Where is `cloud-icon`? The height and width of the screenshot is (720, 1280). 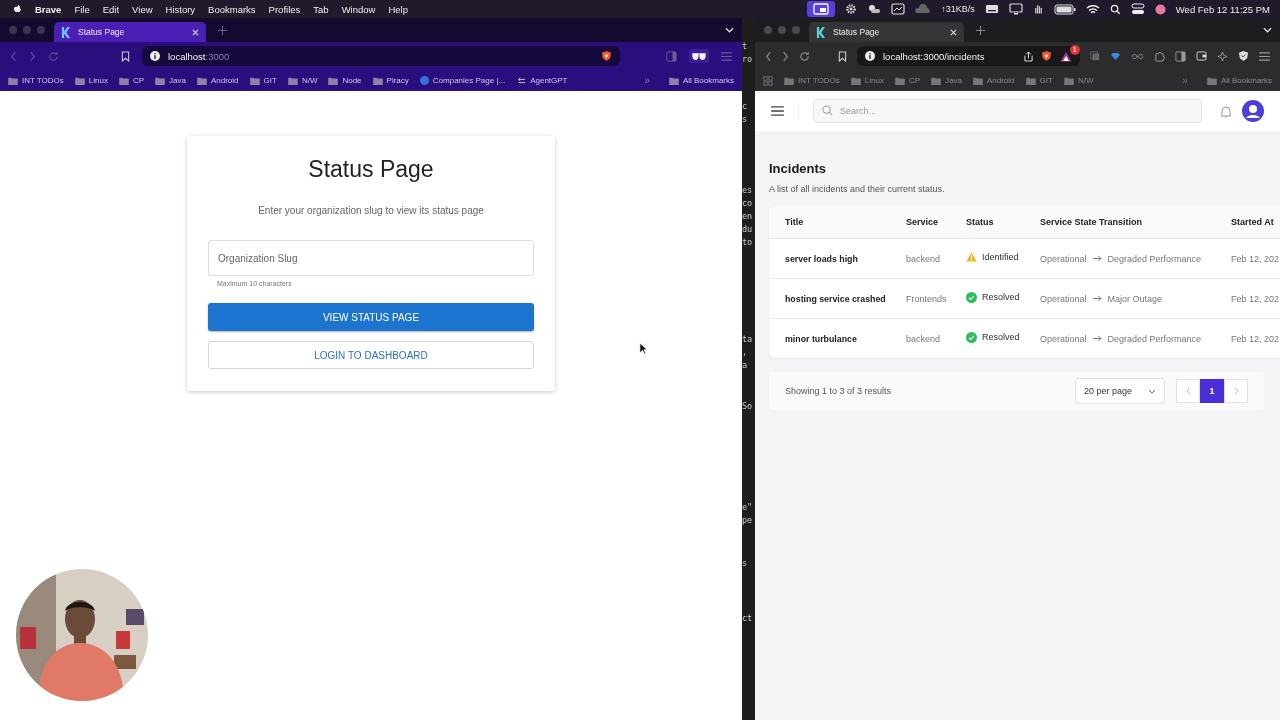 cloud-icon is located at coordinates (923, 9).